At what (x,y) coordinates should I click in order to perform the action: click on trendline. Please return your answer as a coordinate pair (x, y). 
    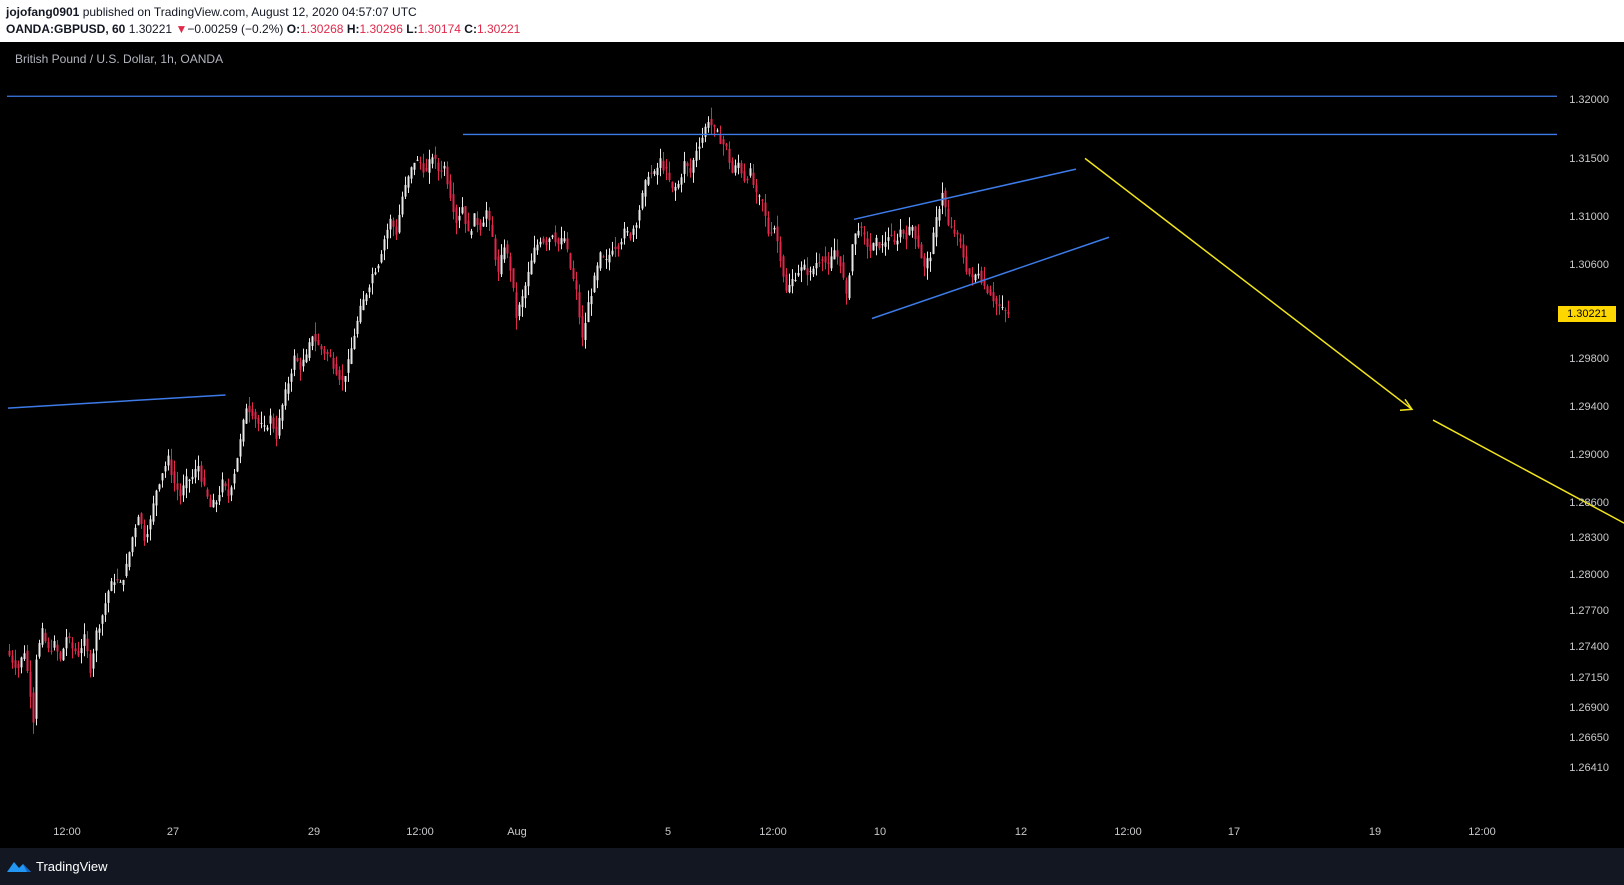
    Looking at the image, I should click on (116, 401).